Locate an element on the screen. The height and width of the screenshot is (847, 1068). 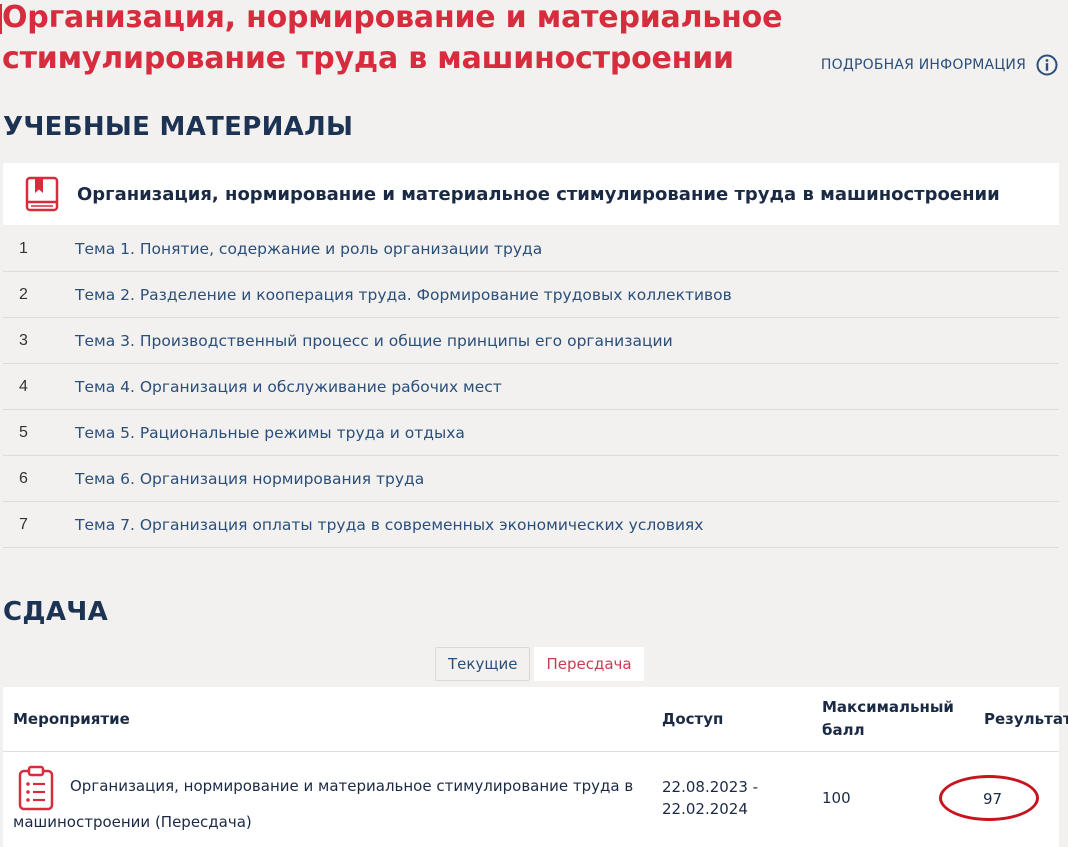
header-event: Мероприятие is located at coordinates (71, 719).